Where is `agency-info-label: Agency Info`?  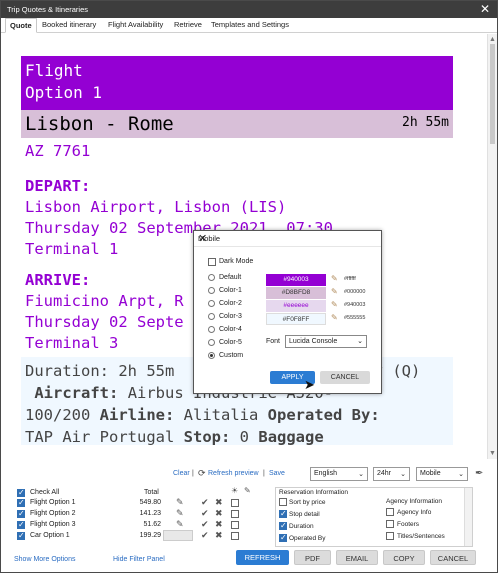
agency-info-label: Agency Info is located at coordinates (414, 512).